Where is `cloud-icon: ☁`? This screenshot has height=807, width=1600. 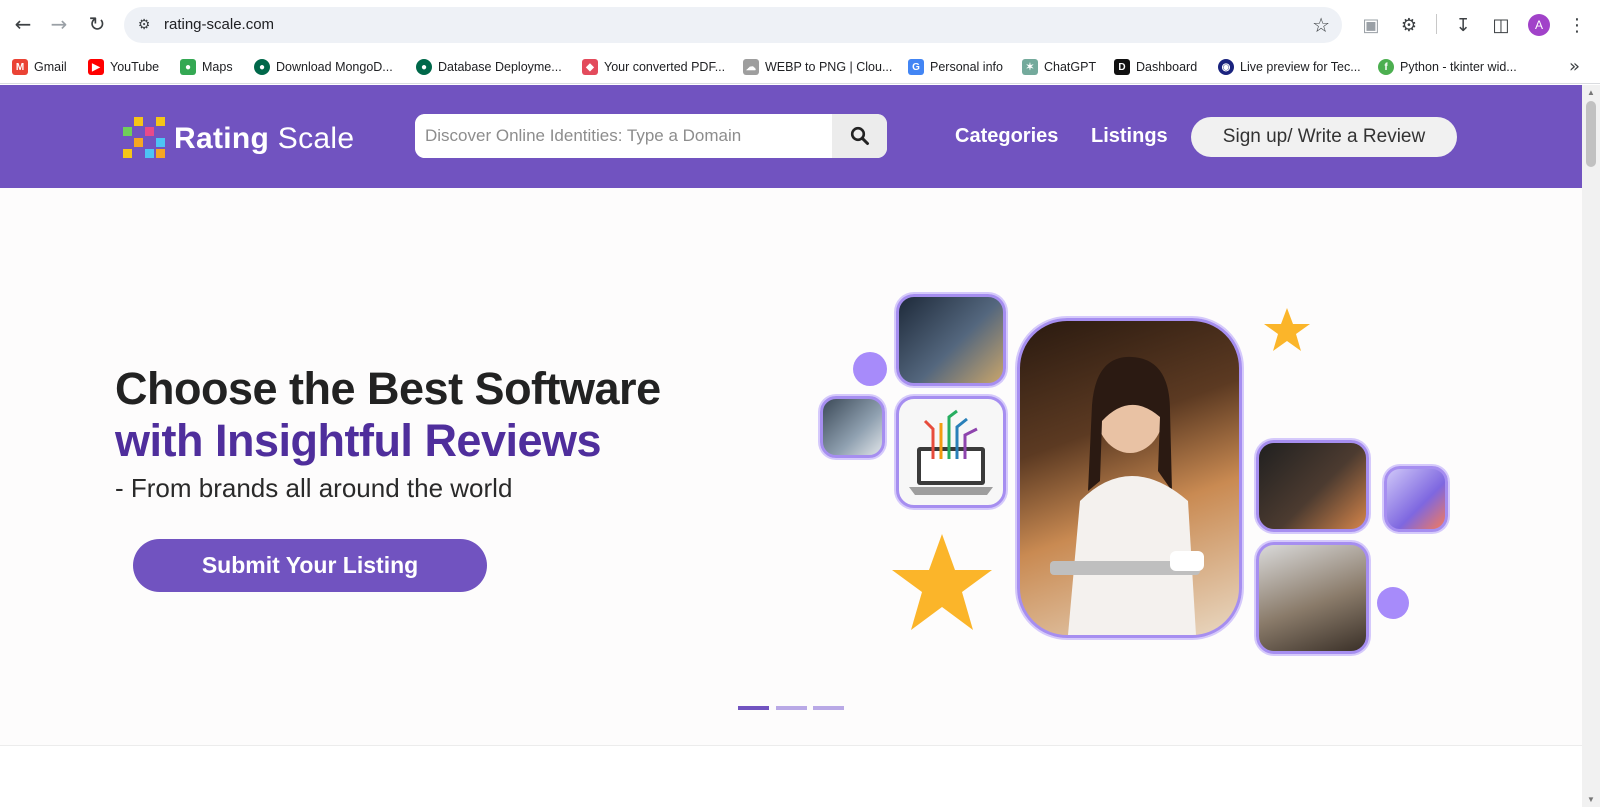
cloud-icon: ☁ is located at coordinates (751, 67).